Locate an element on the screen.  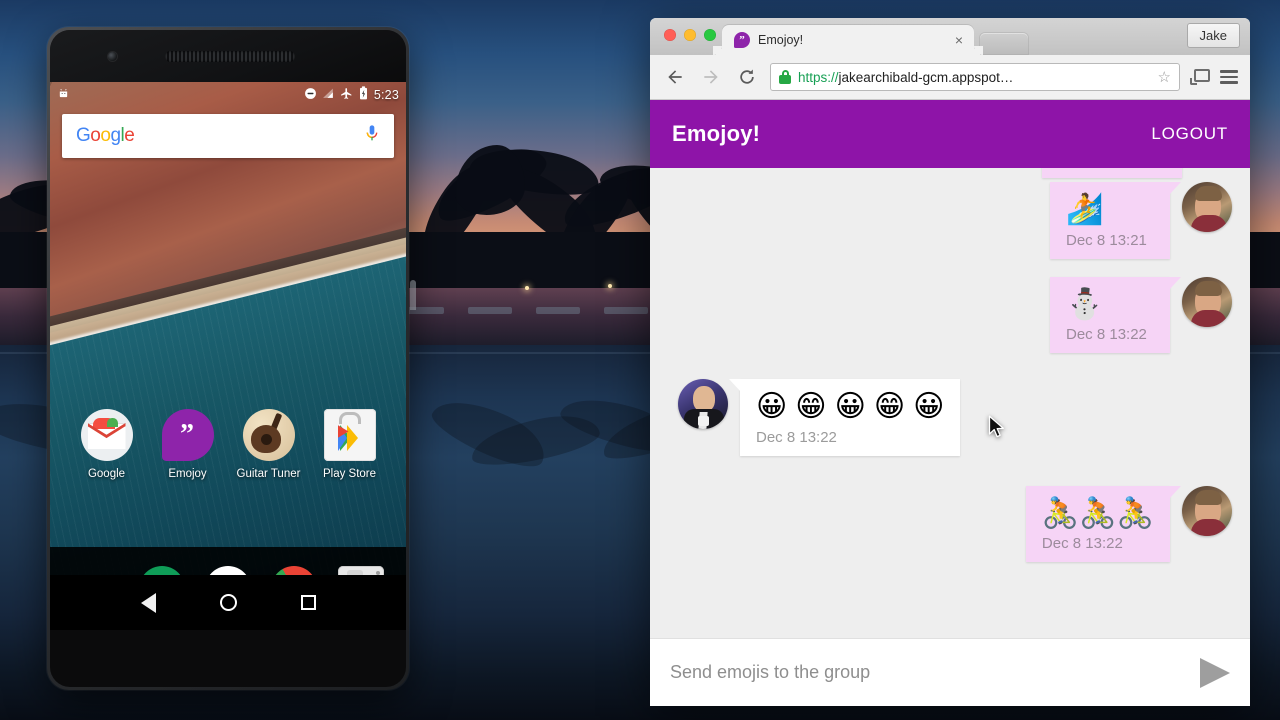
message-emojis: 🏄 is located at coordinates (1085, 209).